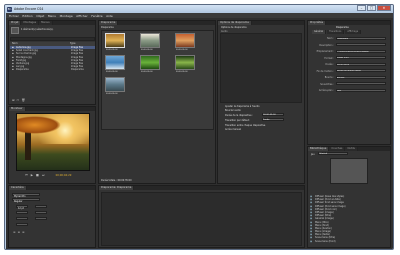  Describe the element at coordinates (233, 129) in the screenshot. I see `manual-advance-option: Accès manuel` at that location.